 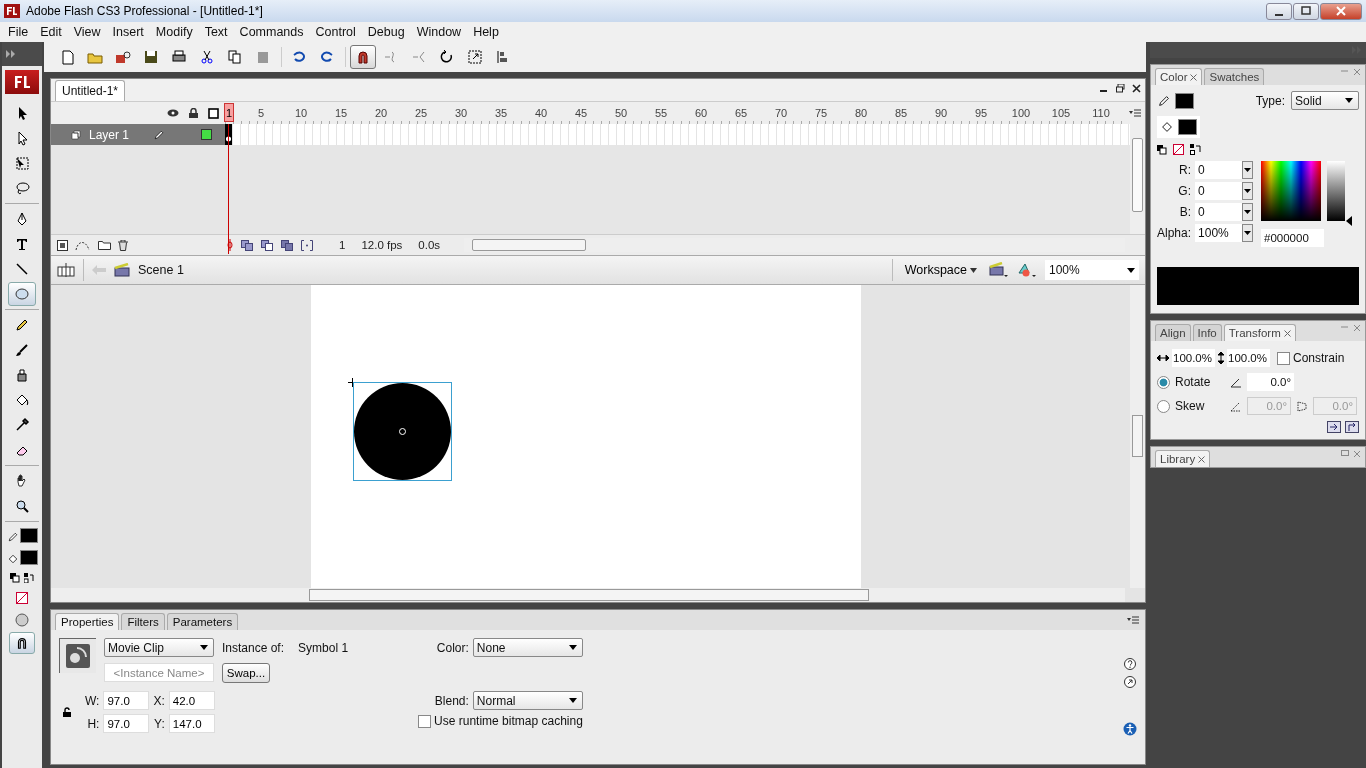 What do you see at coordinates (1325, 100) in the screenshot?
I see `fill-type-dropdown: Solid` at bounding box center [1325, 100].